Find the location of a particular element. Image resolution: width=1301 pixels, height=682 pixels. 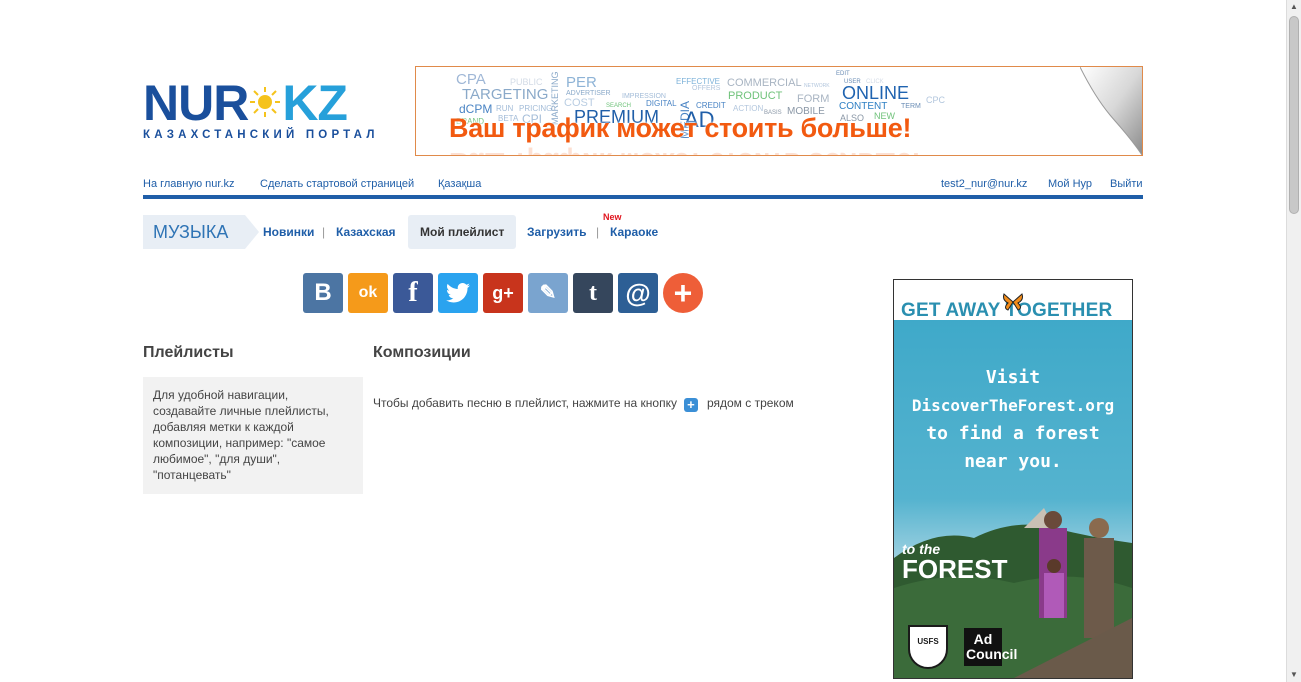

banner-word: SEARCH is located at coordinates (619, 106).